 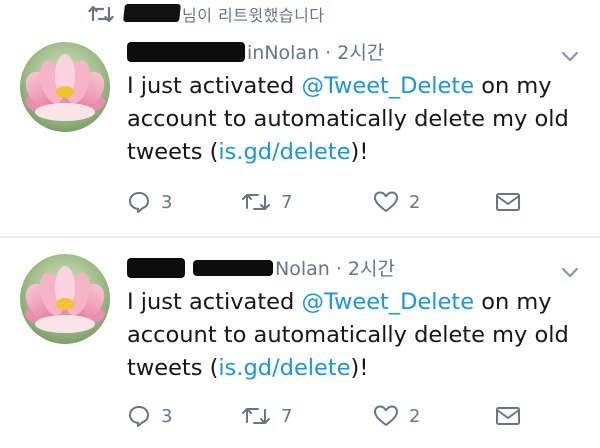 What do you see at coordinates (283, 53) in the screenshot?
I see `handle-text: inNolan` at bounding box center [283, 53].